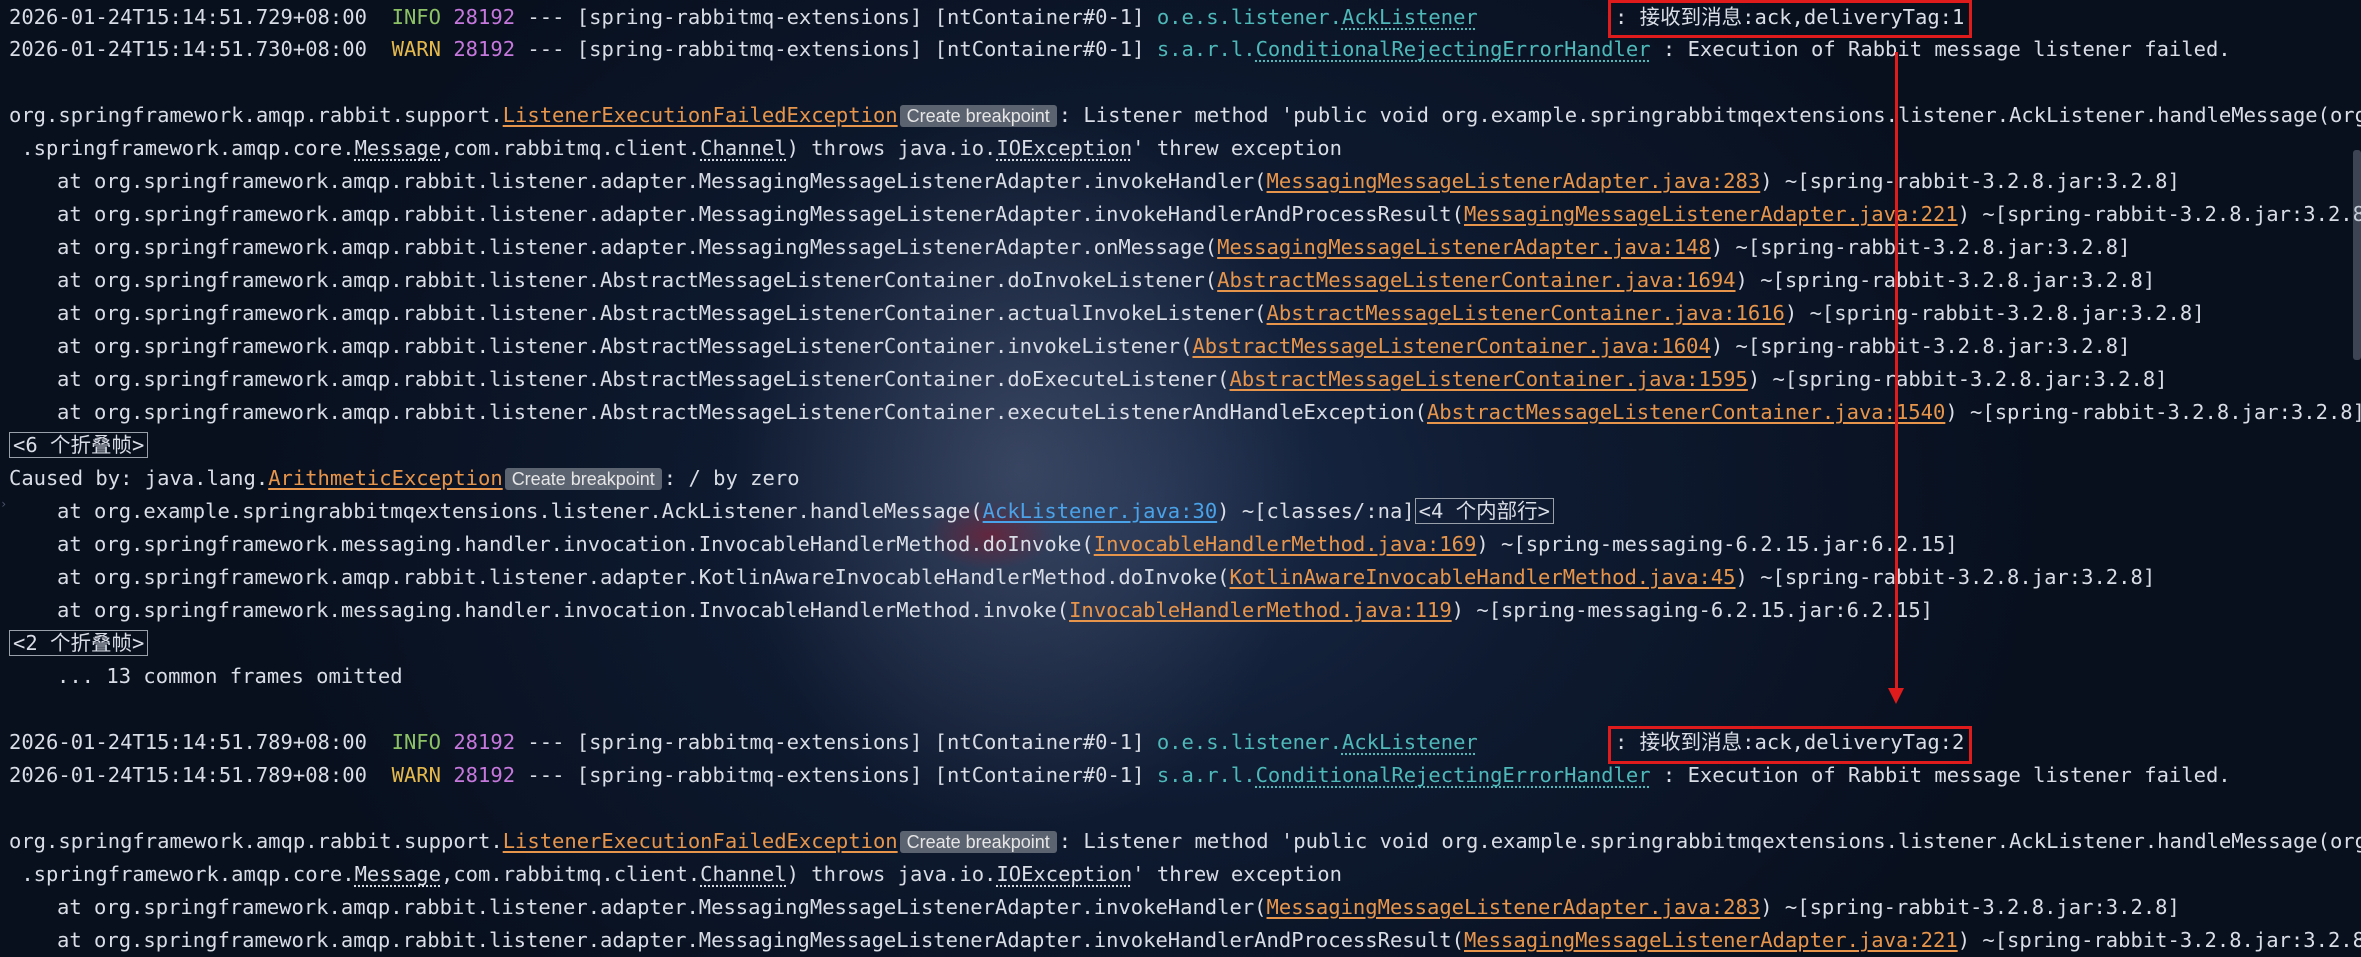  I want to click on source-link: InvocableHandlerMethod.java:119, so click(1260, 610).